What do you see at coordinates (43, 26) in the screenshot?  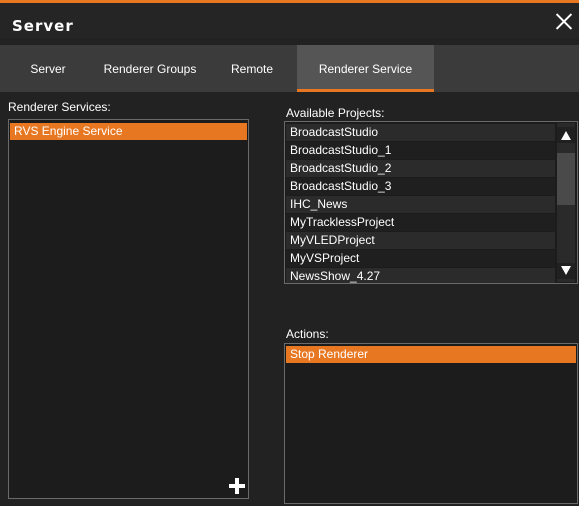 I see `window-title: Server` at bounding box center [43, 26].